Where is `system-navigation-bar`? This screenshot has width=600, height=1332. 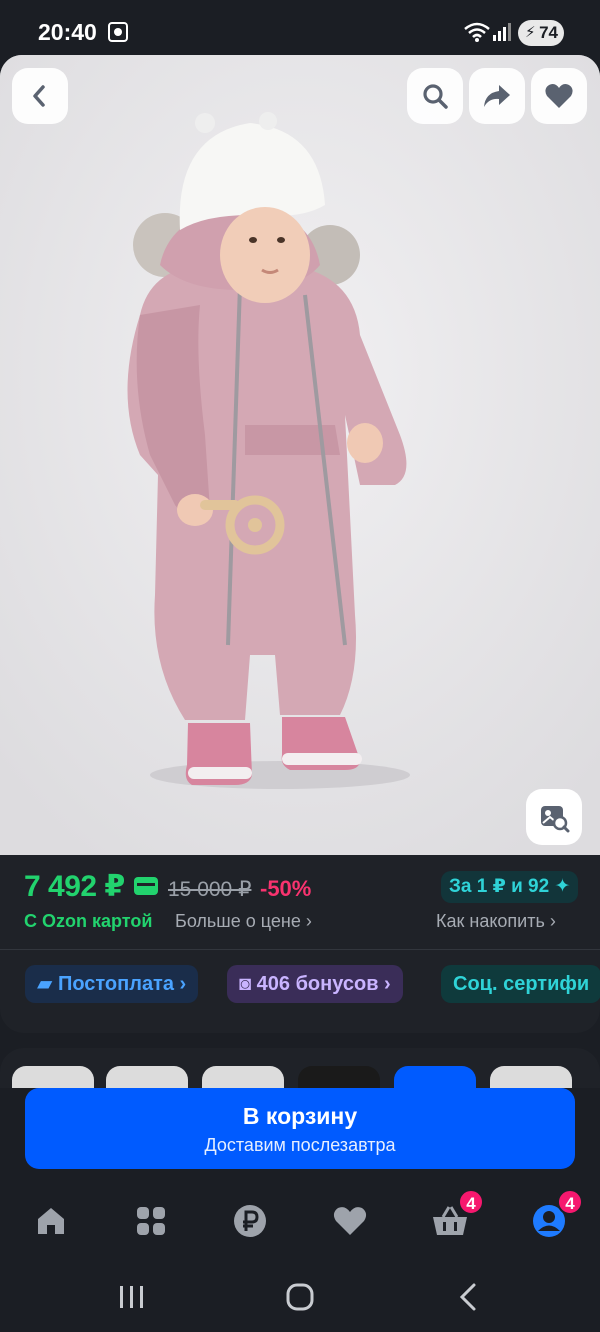
system-navigation-bar is located at coordinates (300, 1297).